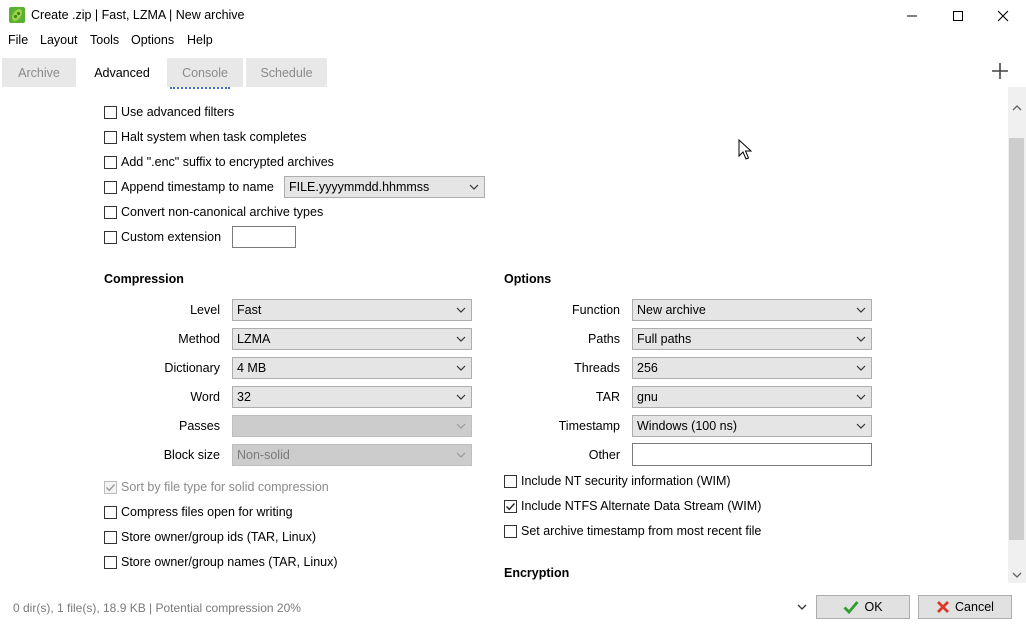  What do you see at coordinates (943, 607) in the screenshot?
I see `cancel-x-icon` at bounding box center [943, 607].